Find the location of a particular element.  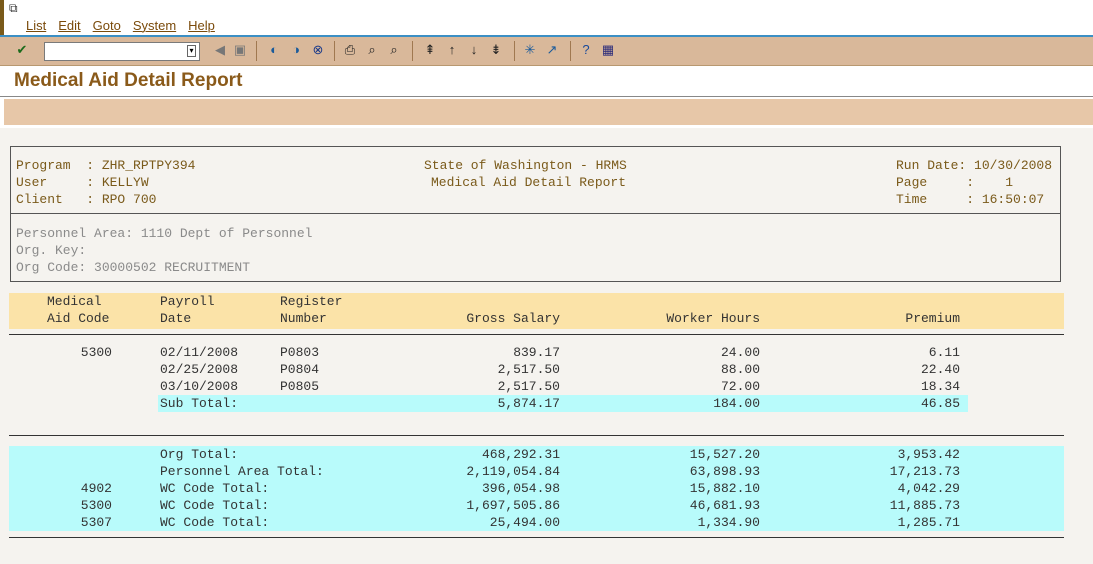

command-dropdown-icon: ▾ is located at coordinates (191, 51).